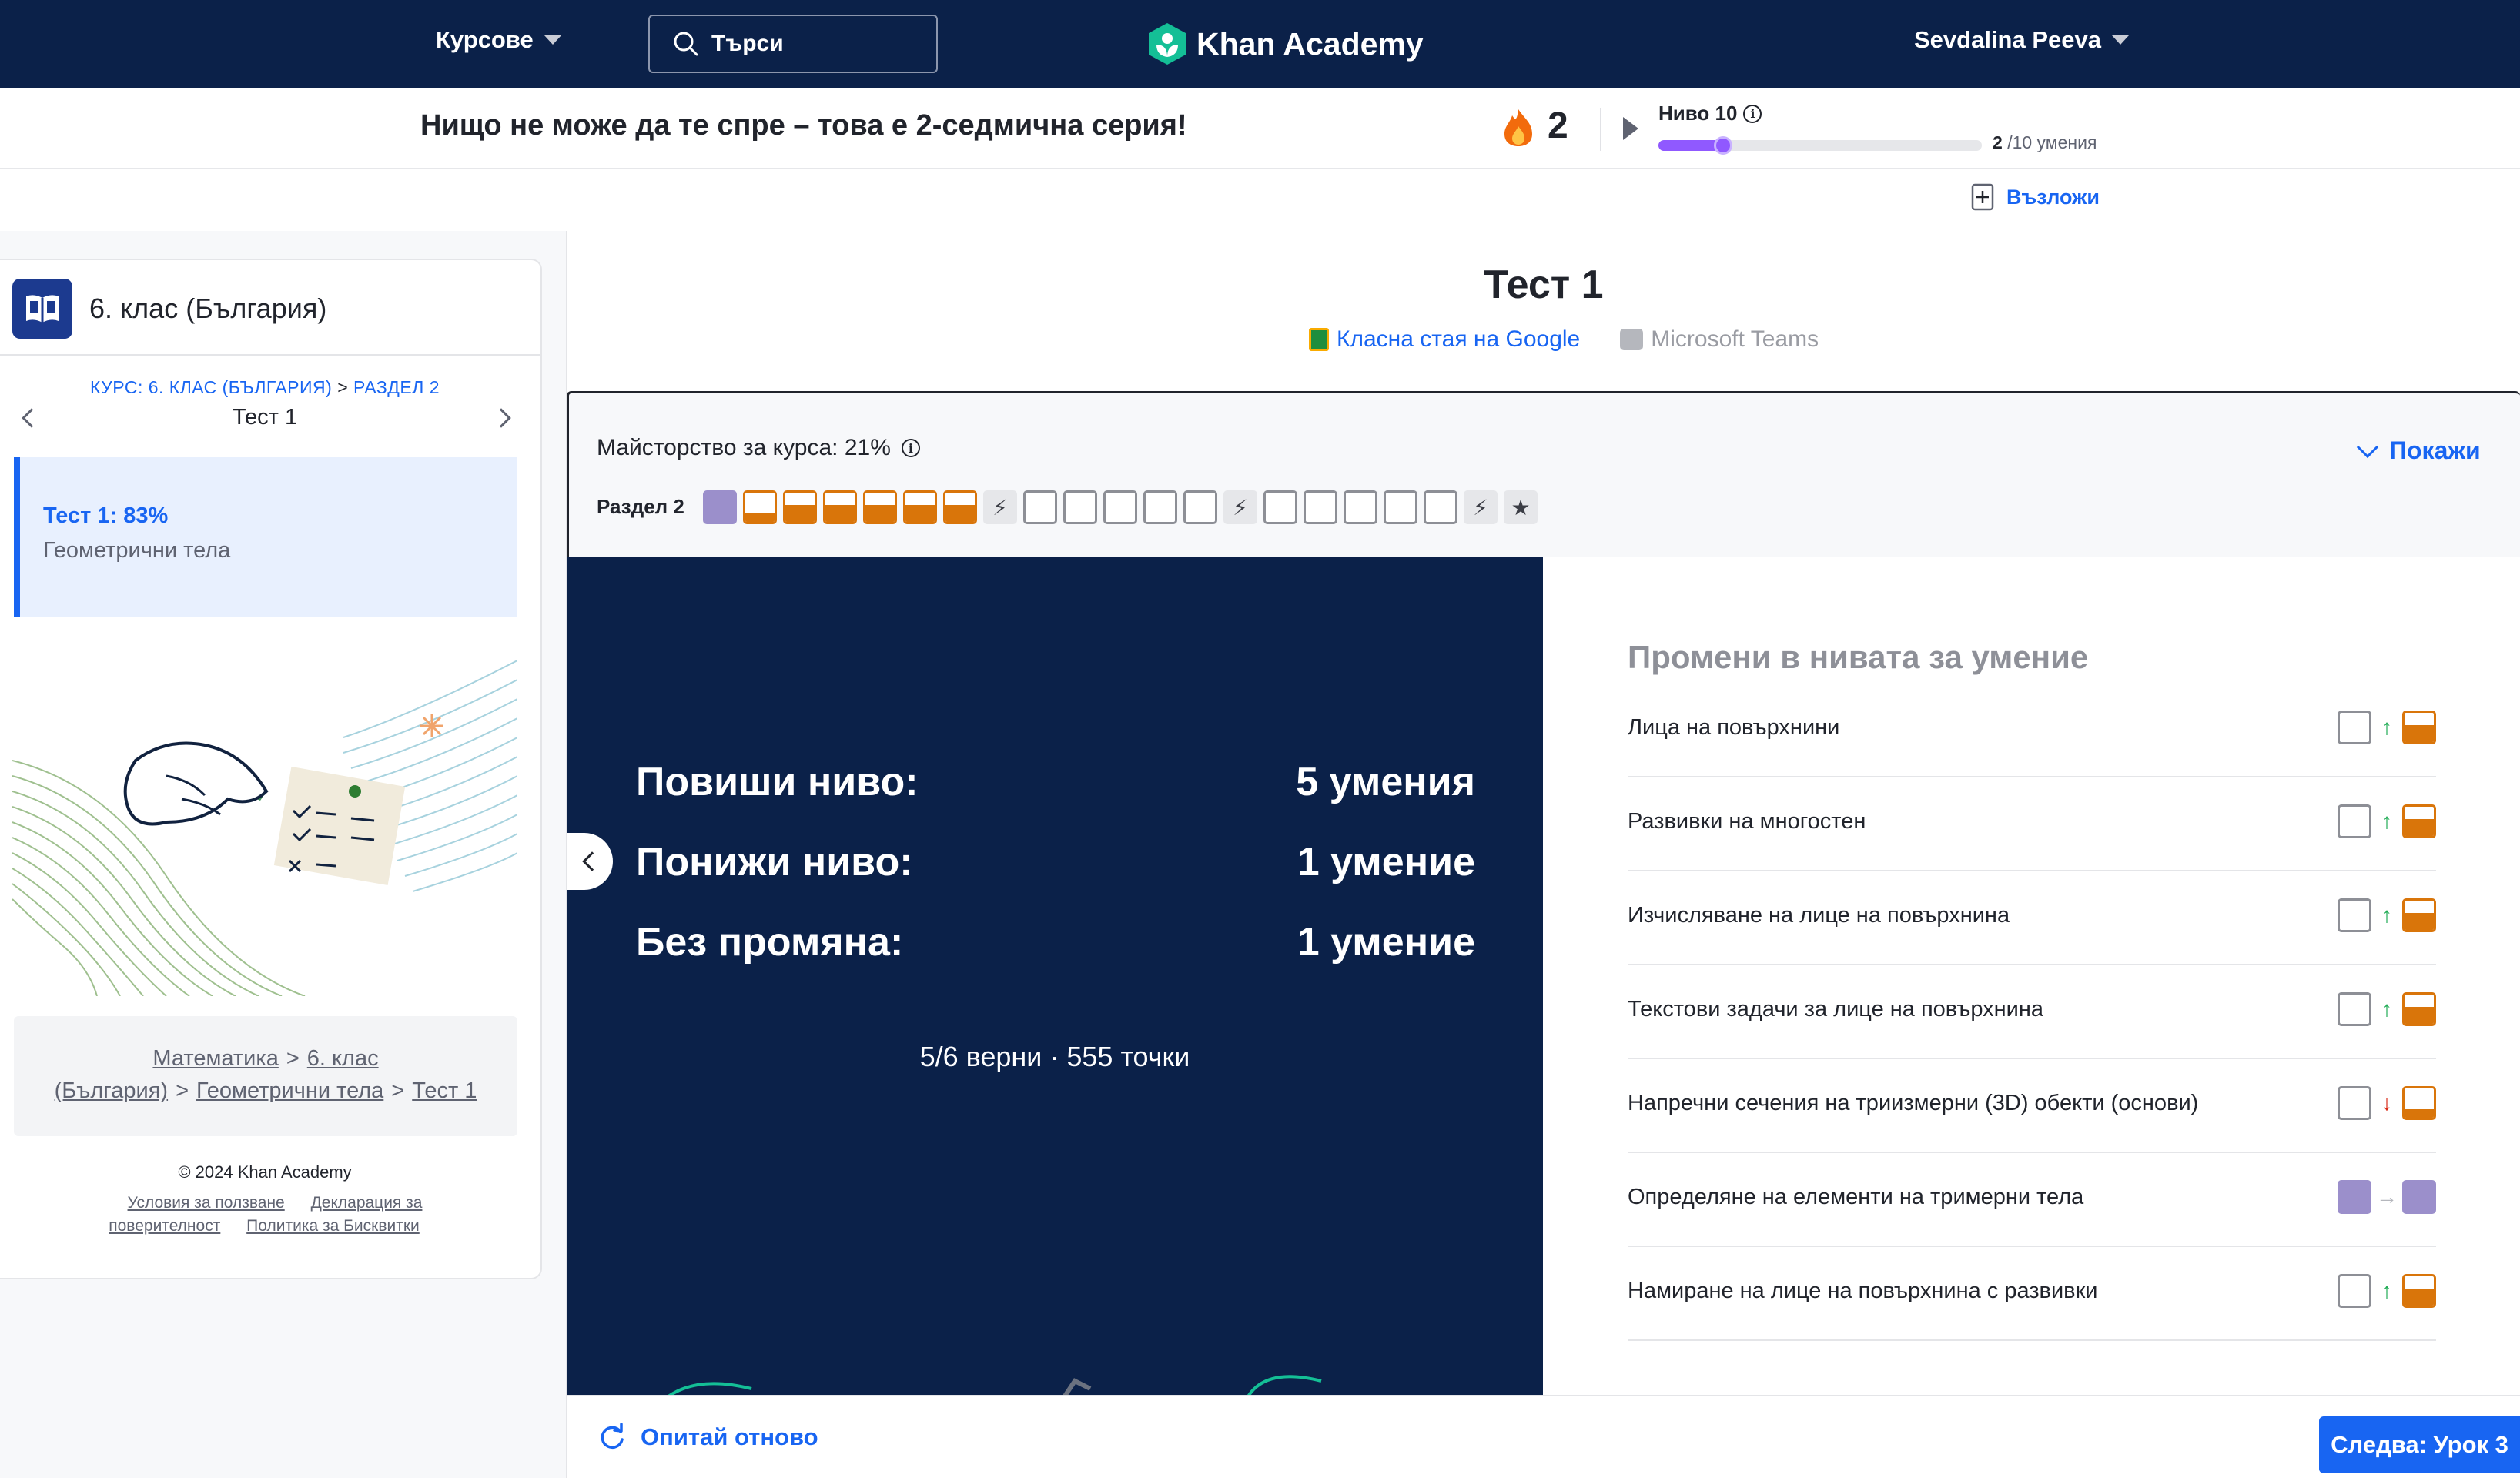 The width and height of the screenshot is (2520, 1478). I want to click on play-icon, so click(1630, 128).